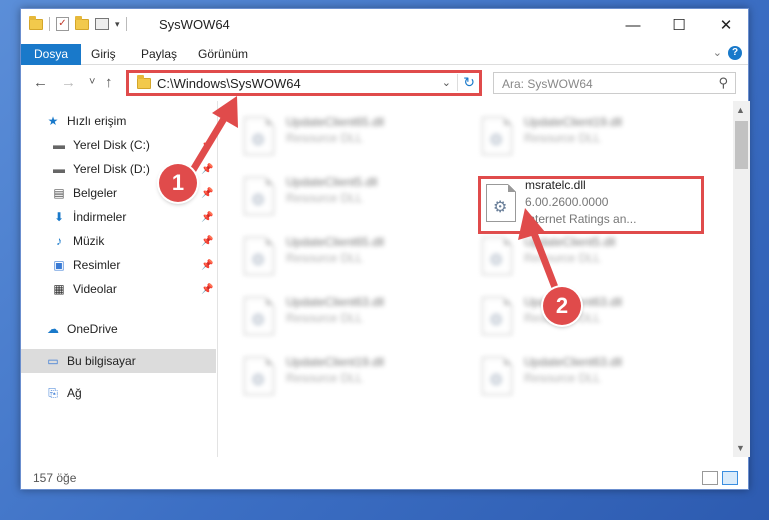 This screenshot has width=769, height=520. I want to click on nav-onedrive: ☁ OneDrive, so click(118, 329).